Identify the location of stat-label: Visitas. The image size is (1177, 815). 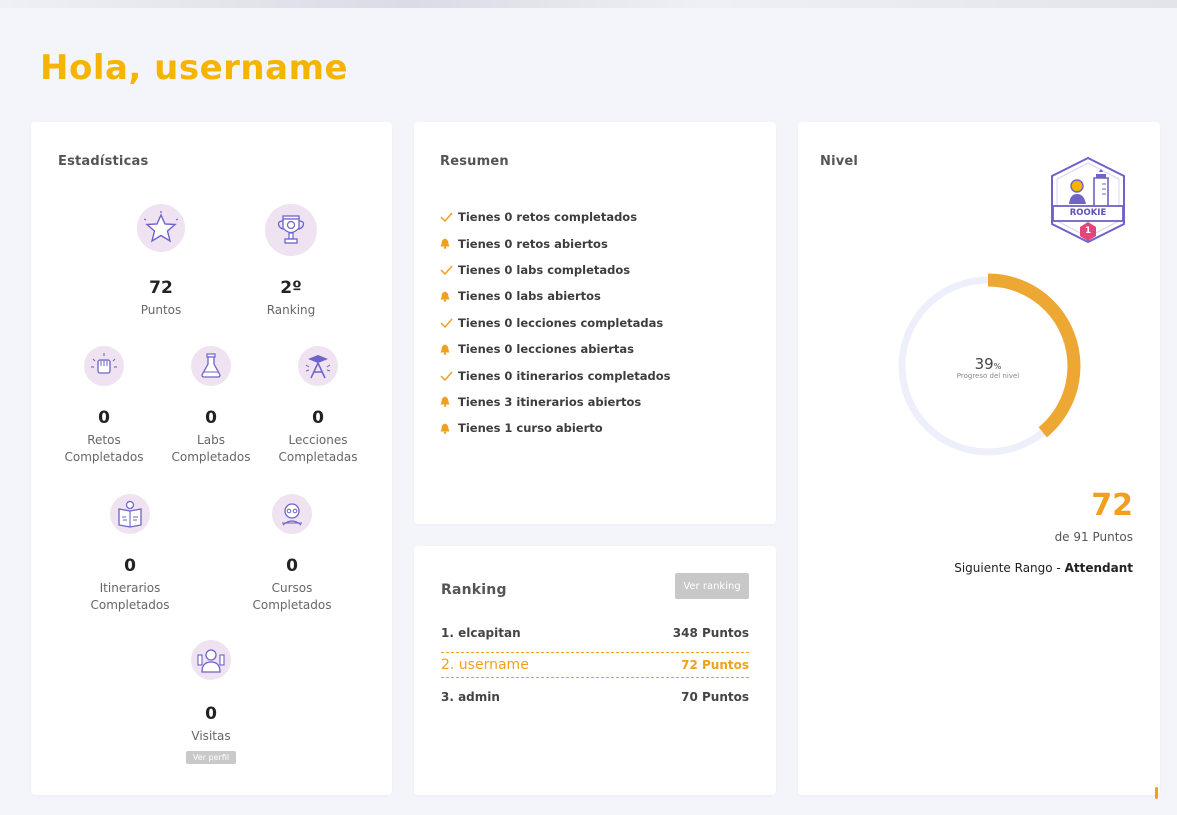
(211, 736).